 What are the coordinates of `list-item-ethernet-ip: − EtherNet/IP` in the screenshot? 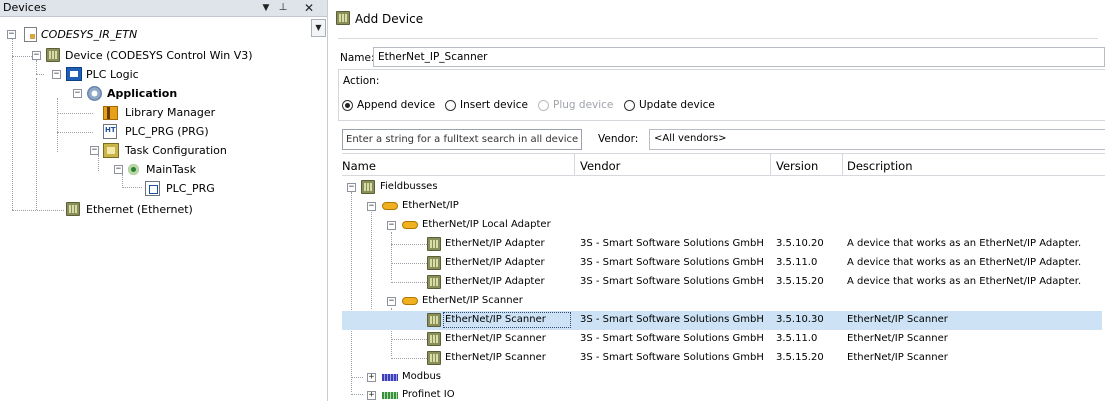 It's located at (722, 206).